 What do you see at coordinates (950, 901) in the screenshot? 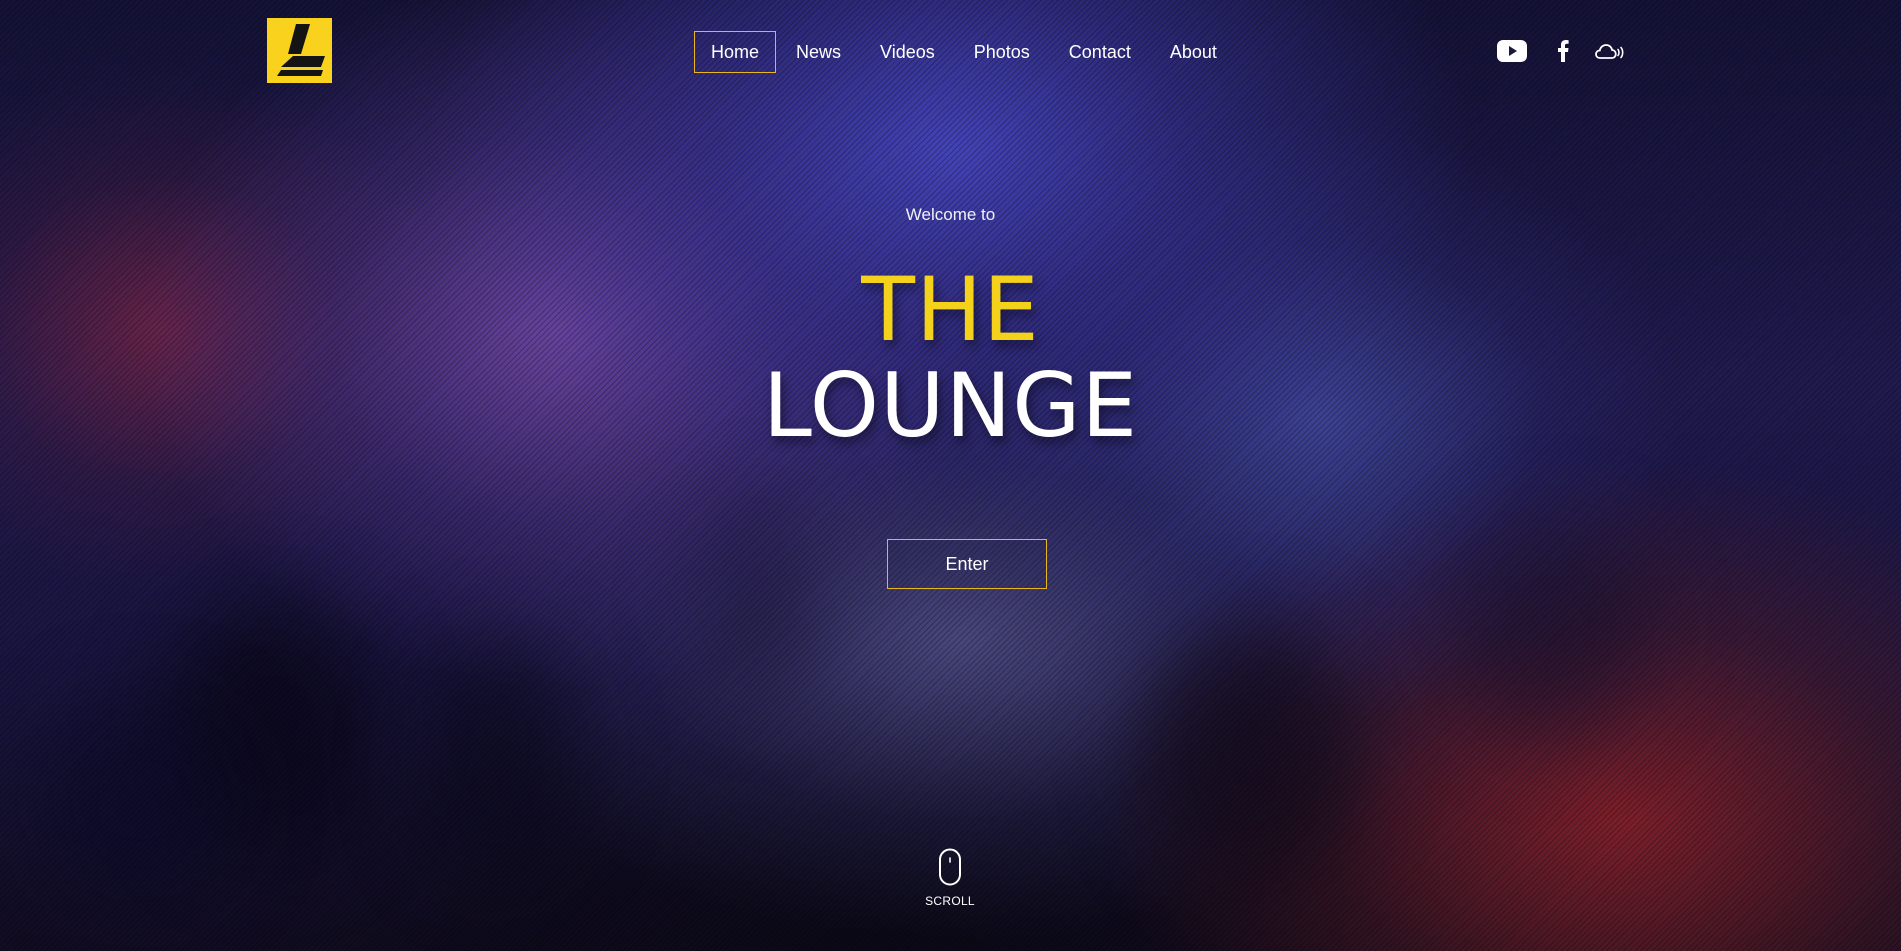
I see `scroll-label: SCROLL` at bounding box center [950, 901].